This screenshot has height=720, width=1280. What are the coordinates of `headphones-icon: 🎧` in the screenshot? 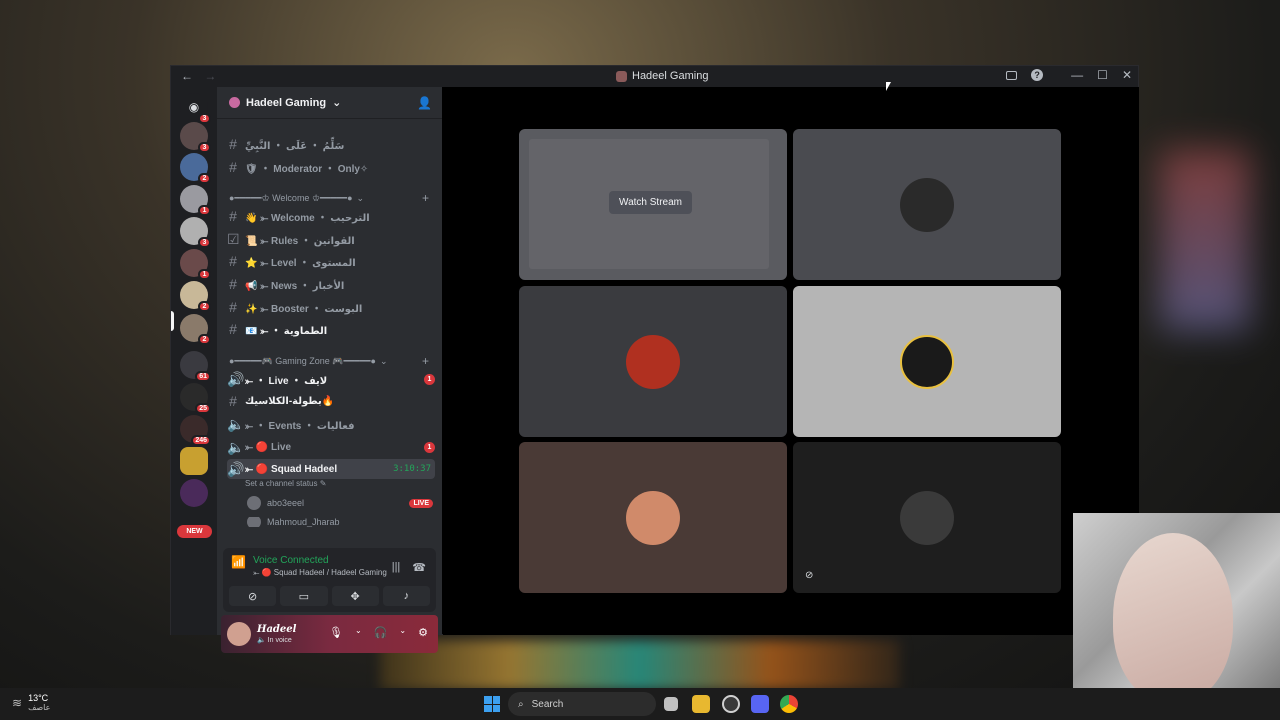 It's located at (381, 632).